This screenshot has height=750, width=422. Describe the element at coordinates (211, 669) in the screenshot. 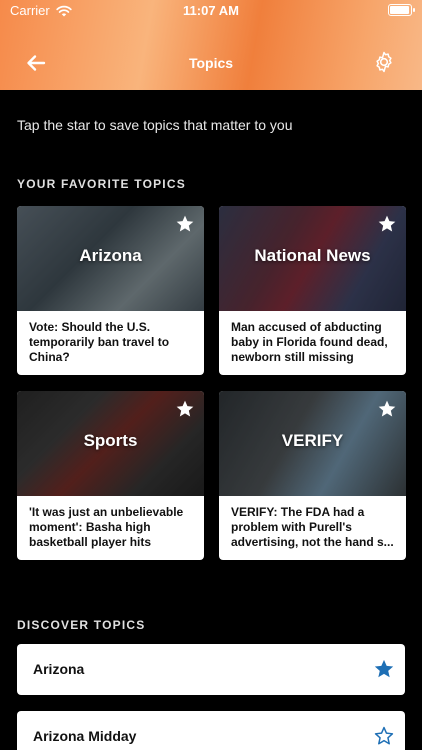

I see `discover-item-arizona: Arizona` at that location.